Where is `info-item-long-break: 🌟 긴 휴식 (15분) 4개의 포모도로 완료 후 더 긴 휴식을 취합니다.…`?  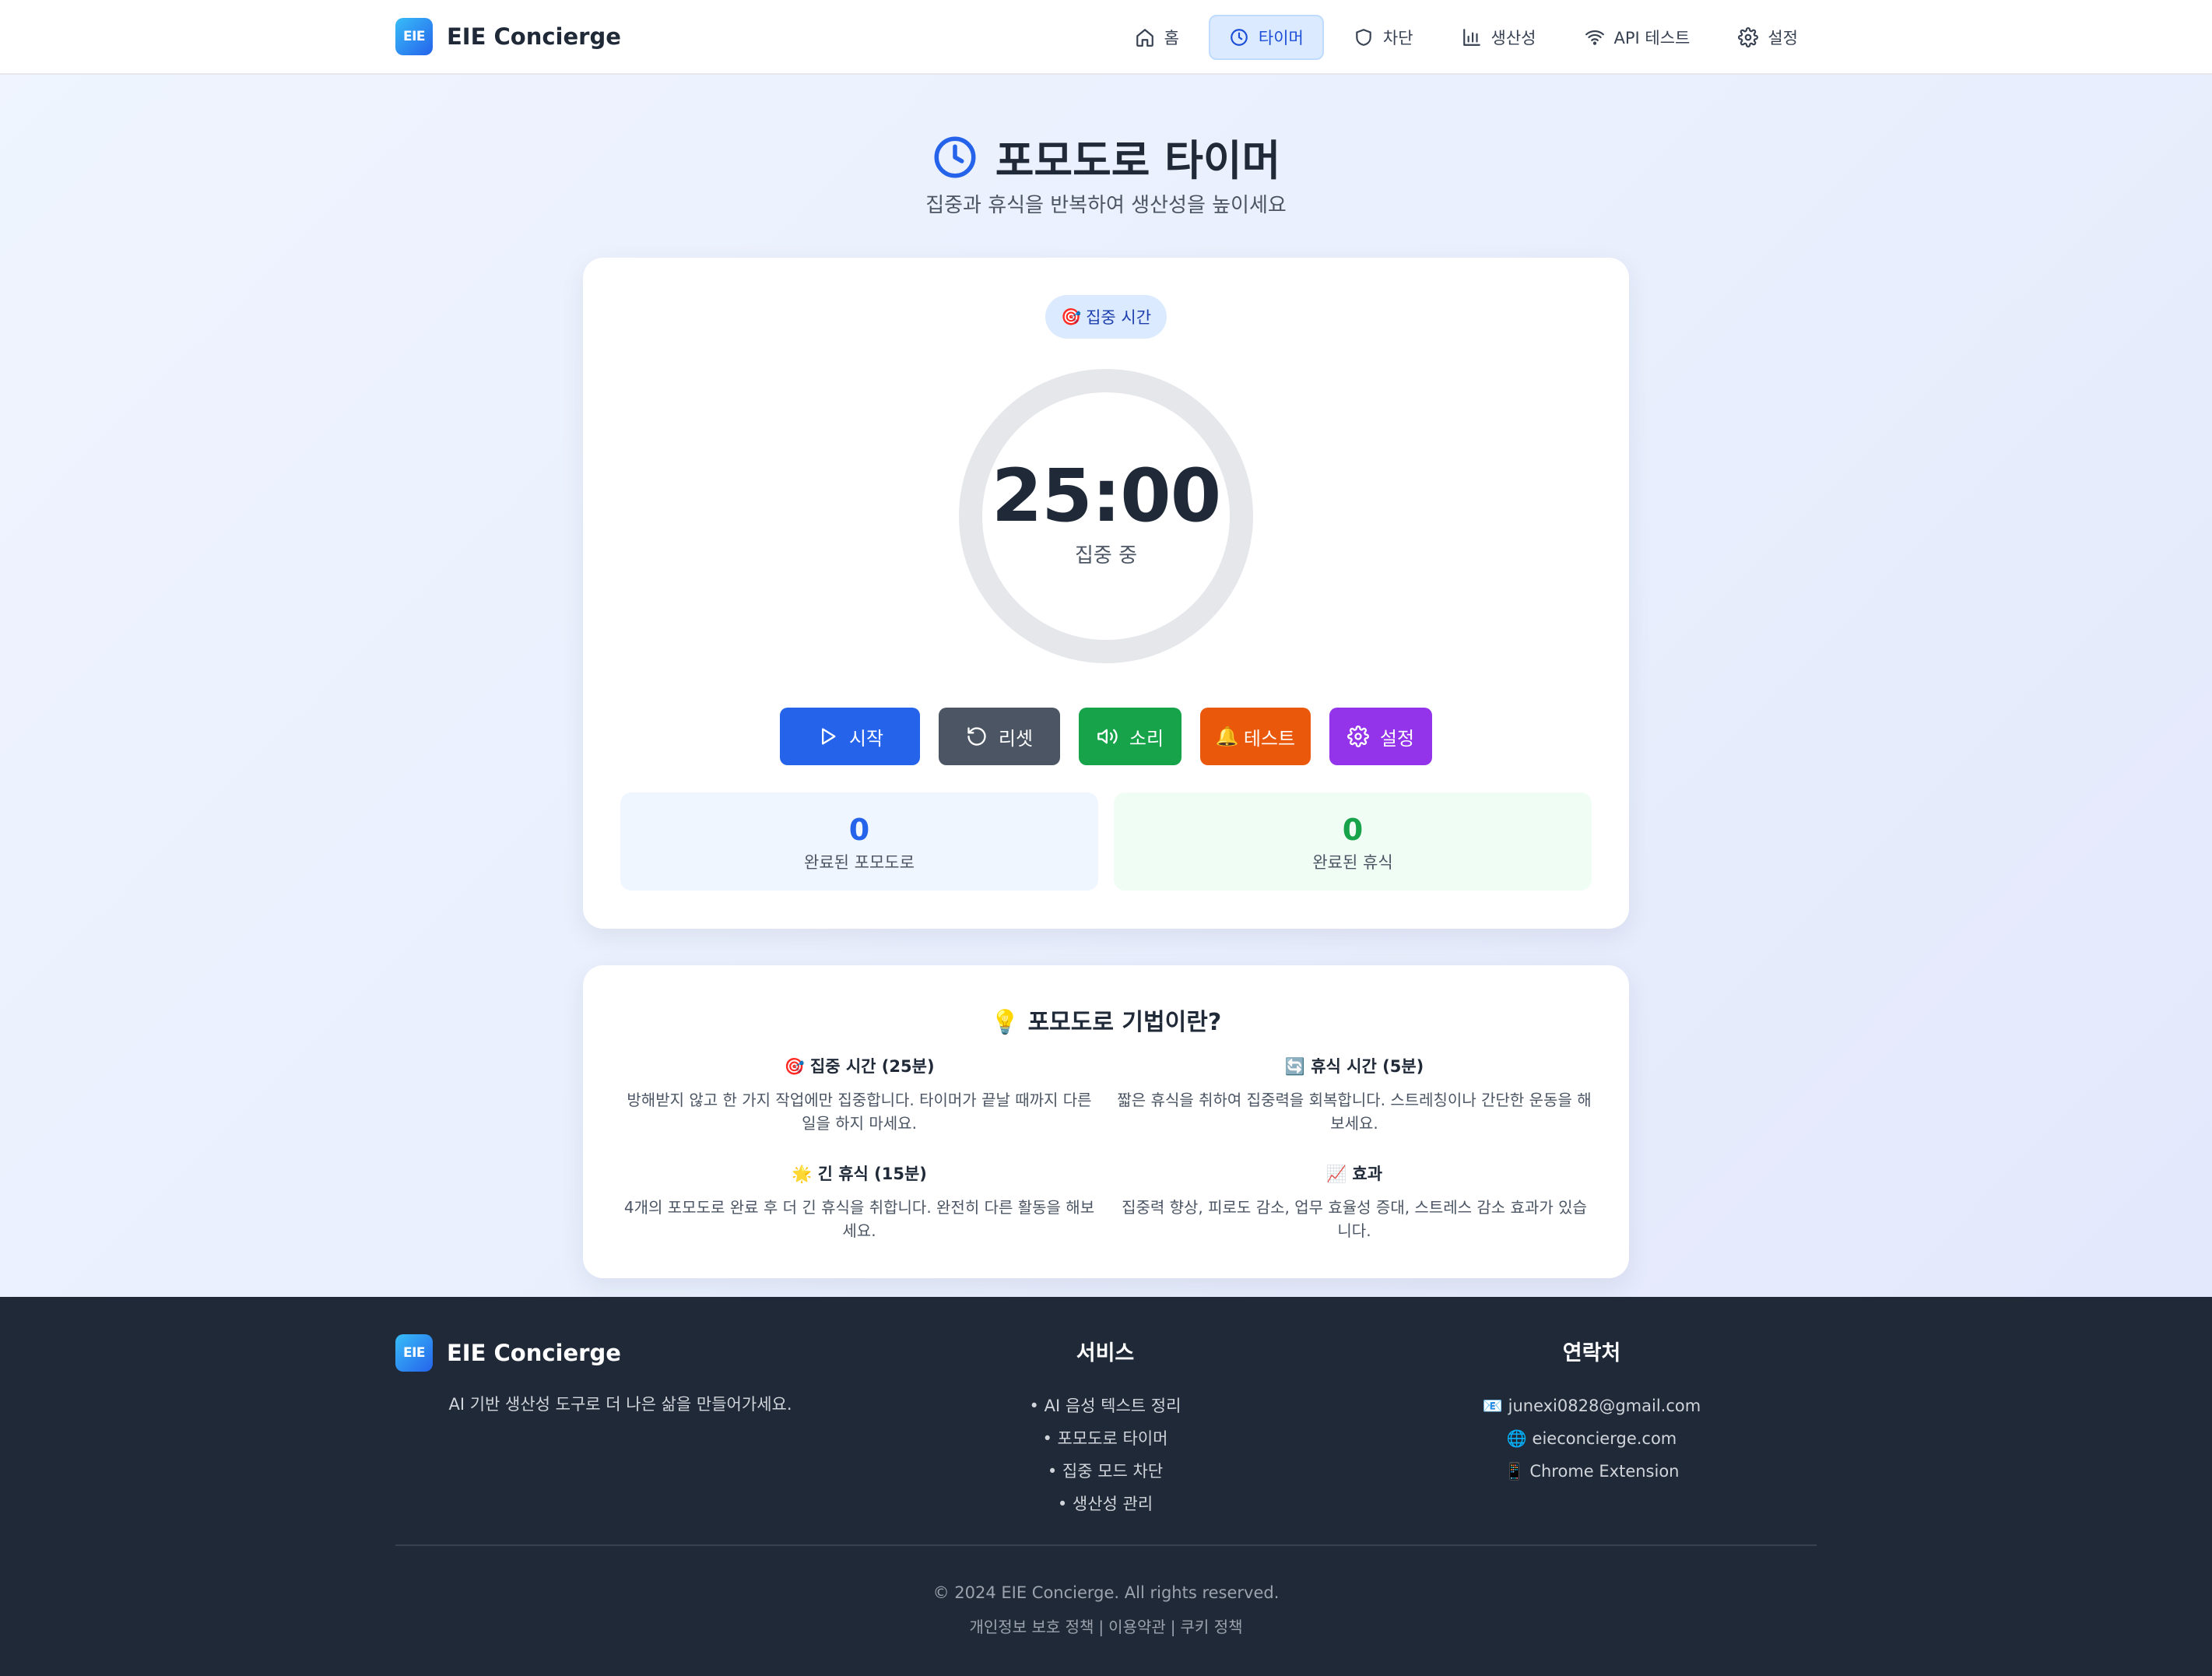 info-item-long-break: 🌟 긴 휴식 (15분) 4개의 포모도로 완료 후 더 긴 휴식을 취합니다.… is located at coordinates (859, 1201).